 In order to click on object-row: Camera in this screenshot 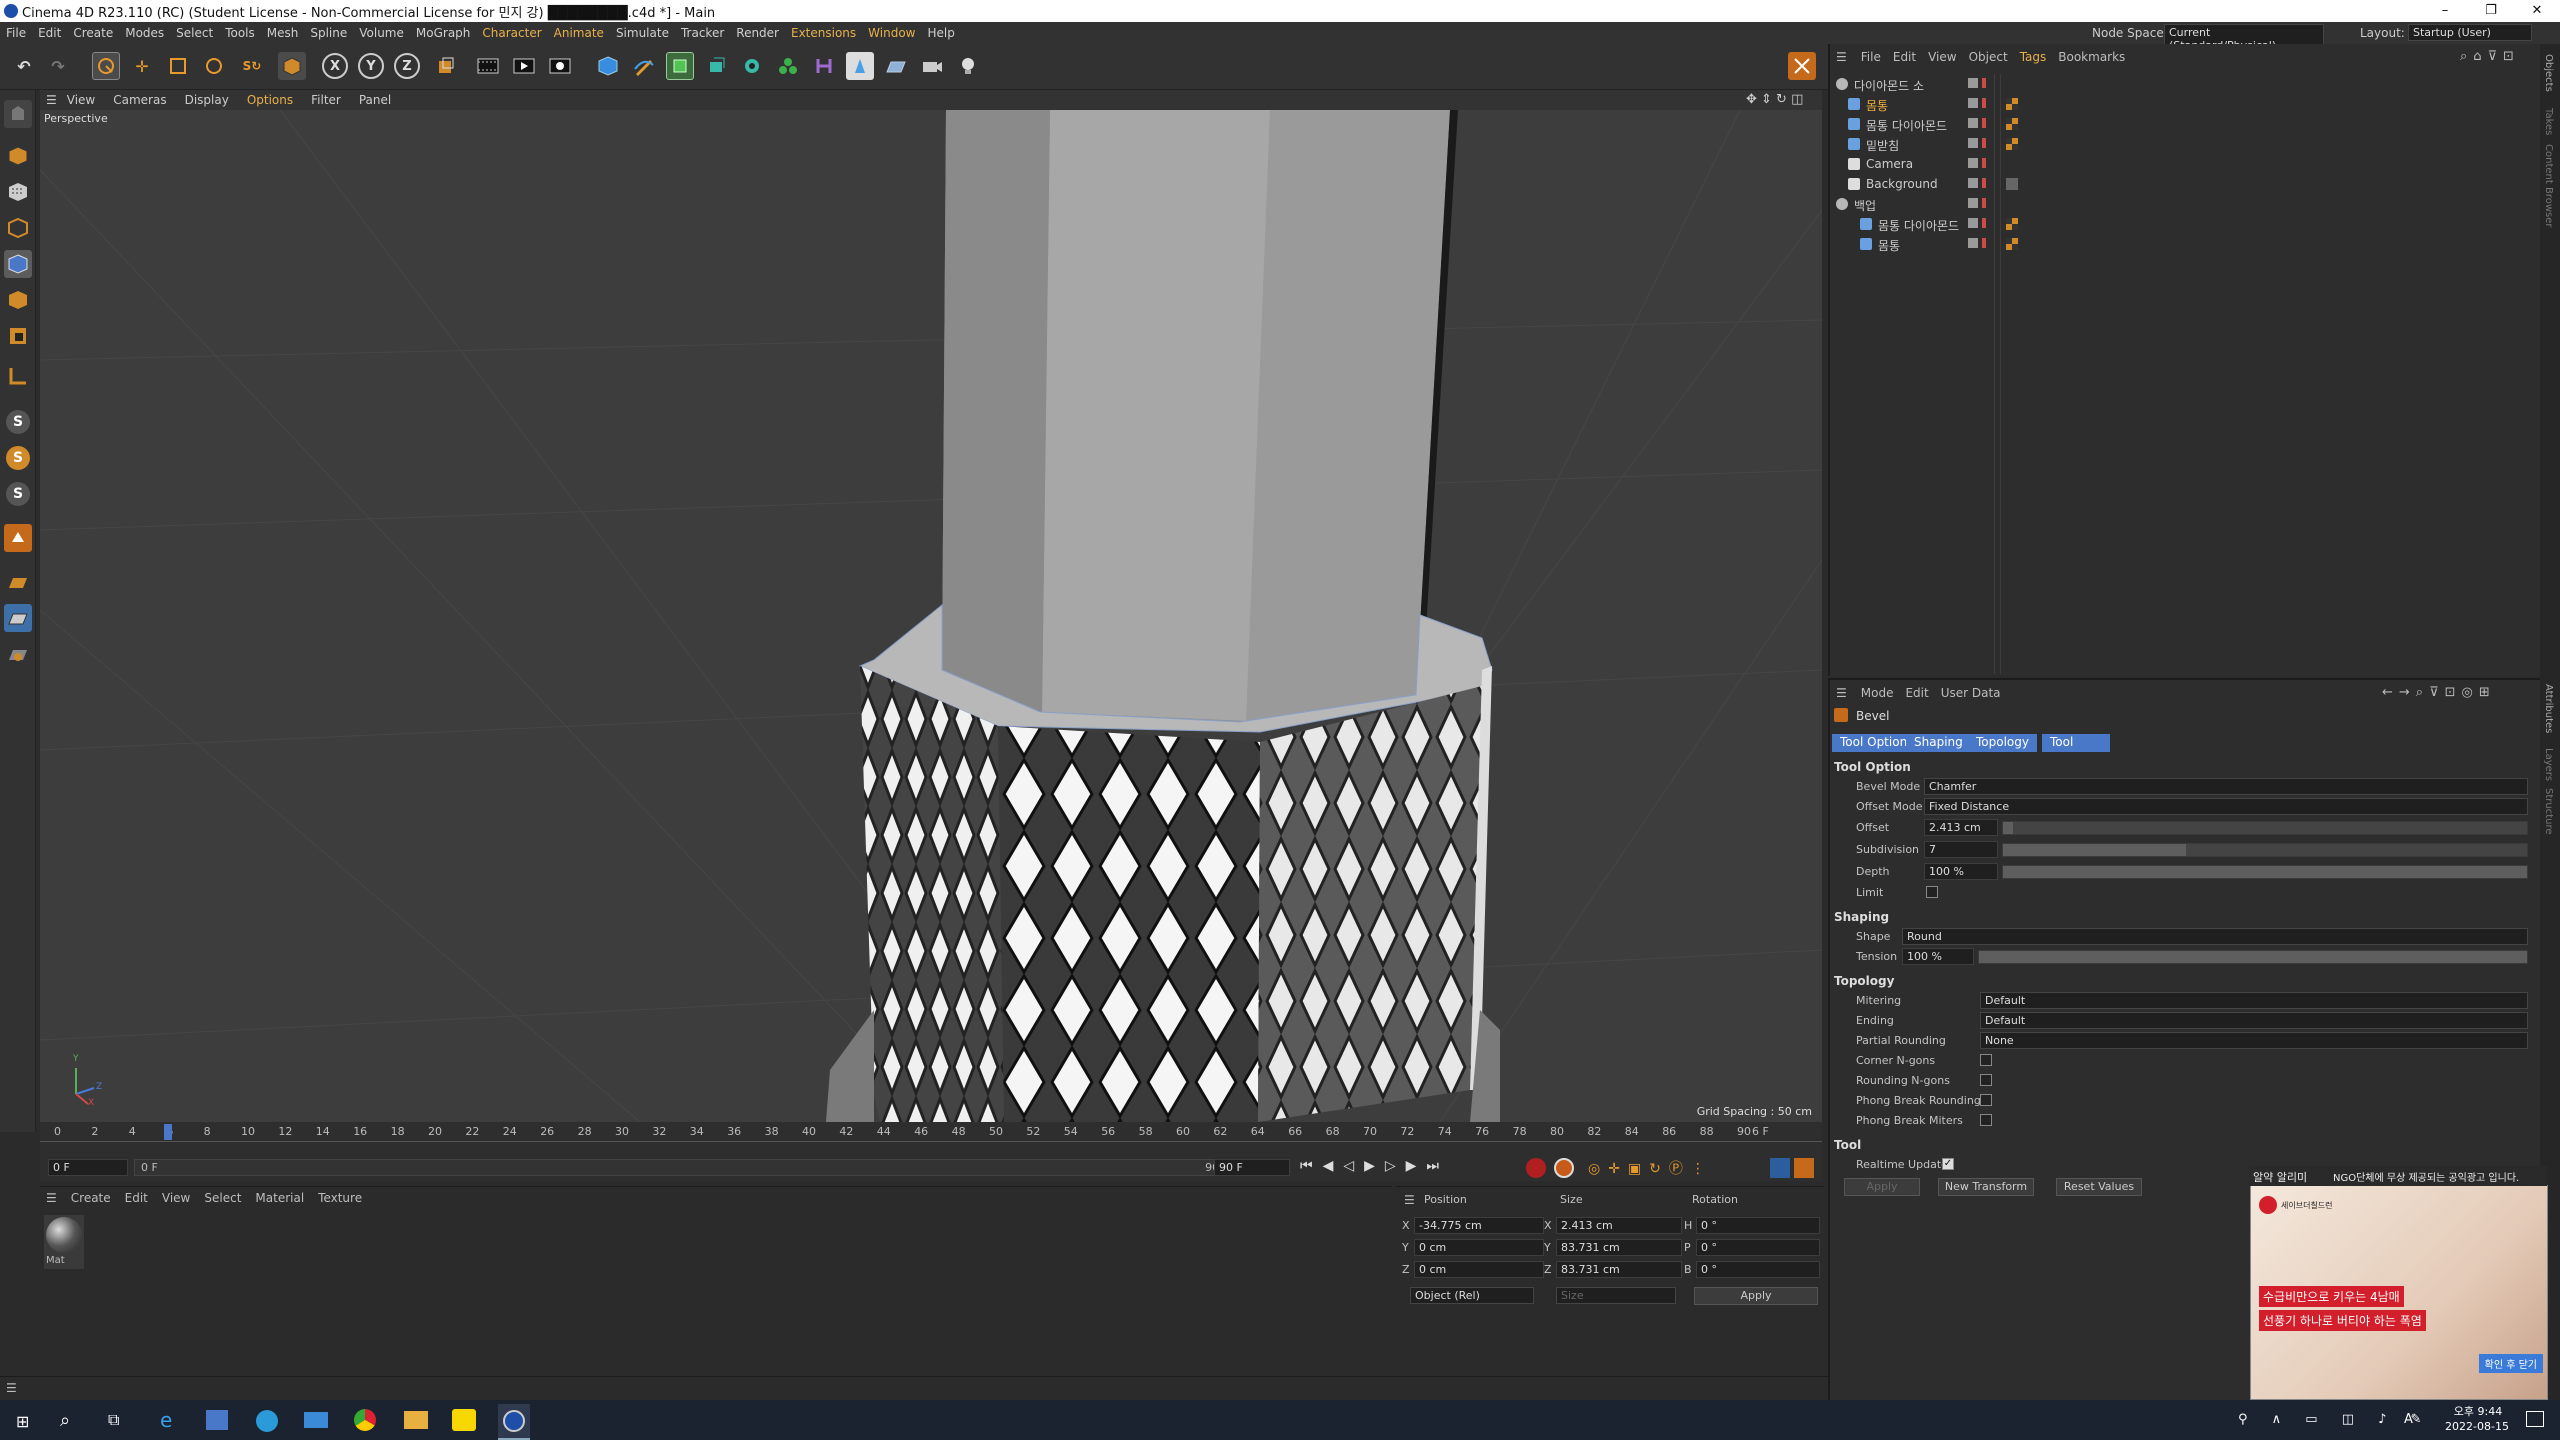, I will do `click(2185, 164)`.